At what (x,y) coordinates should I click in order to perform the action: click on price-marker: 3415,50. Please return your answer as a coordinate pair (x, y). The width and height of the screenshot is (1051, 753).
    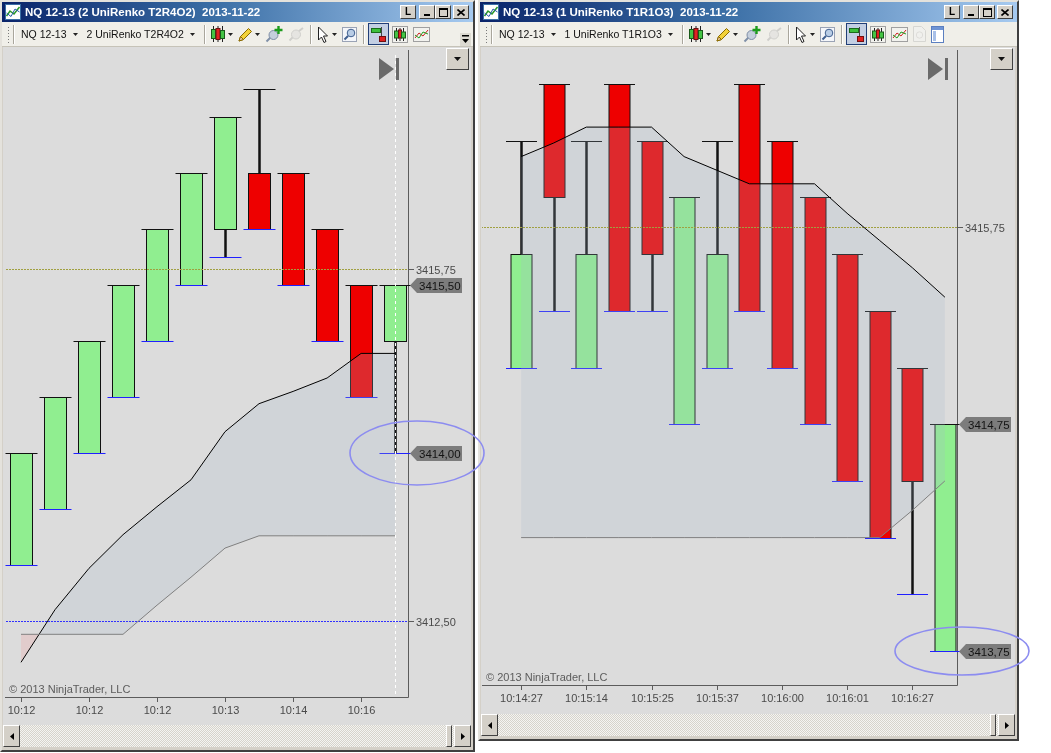
    Looking at the image, I should click on (436, 285).